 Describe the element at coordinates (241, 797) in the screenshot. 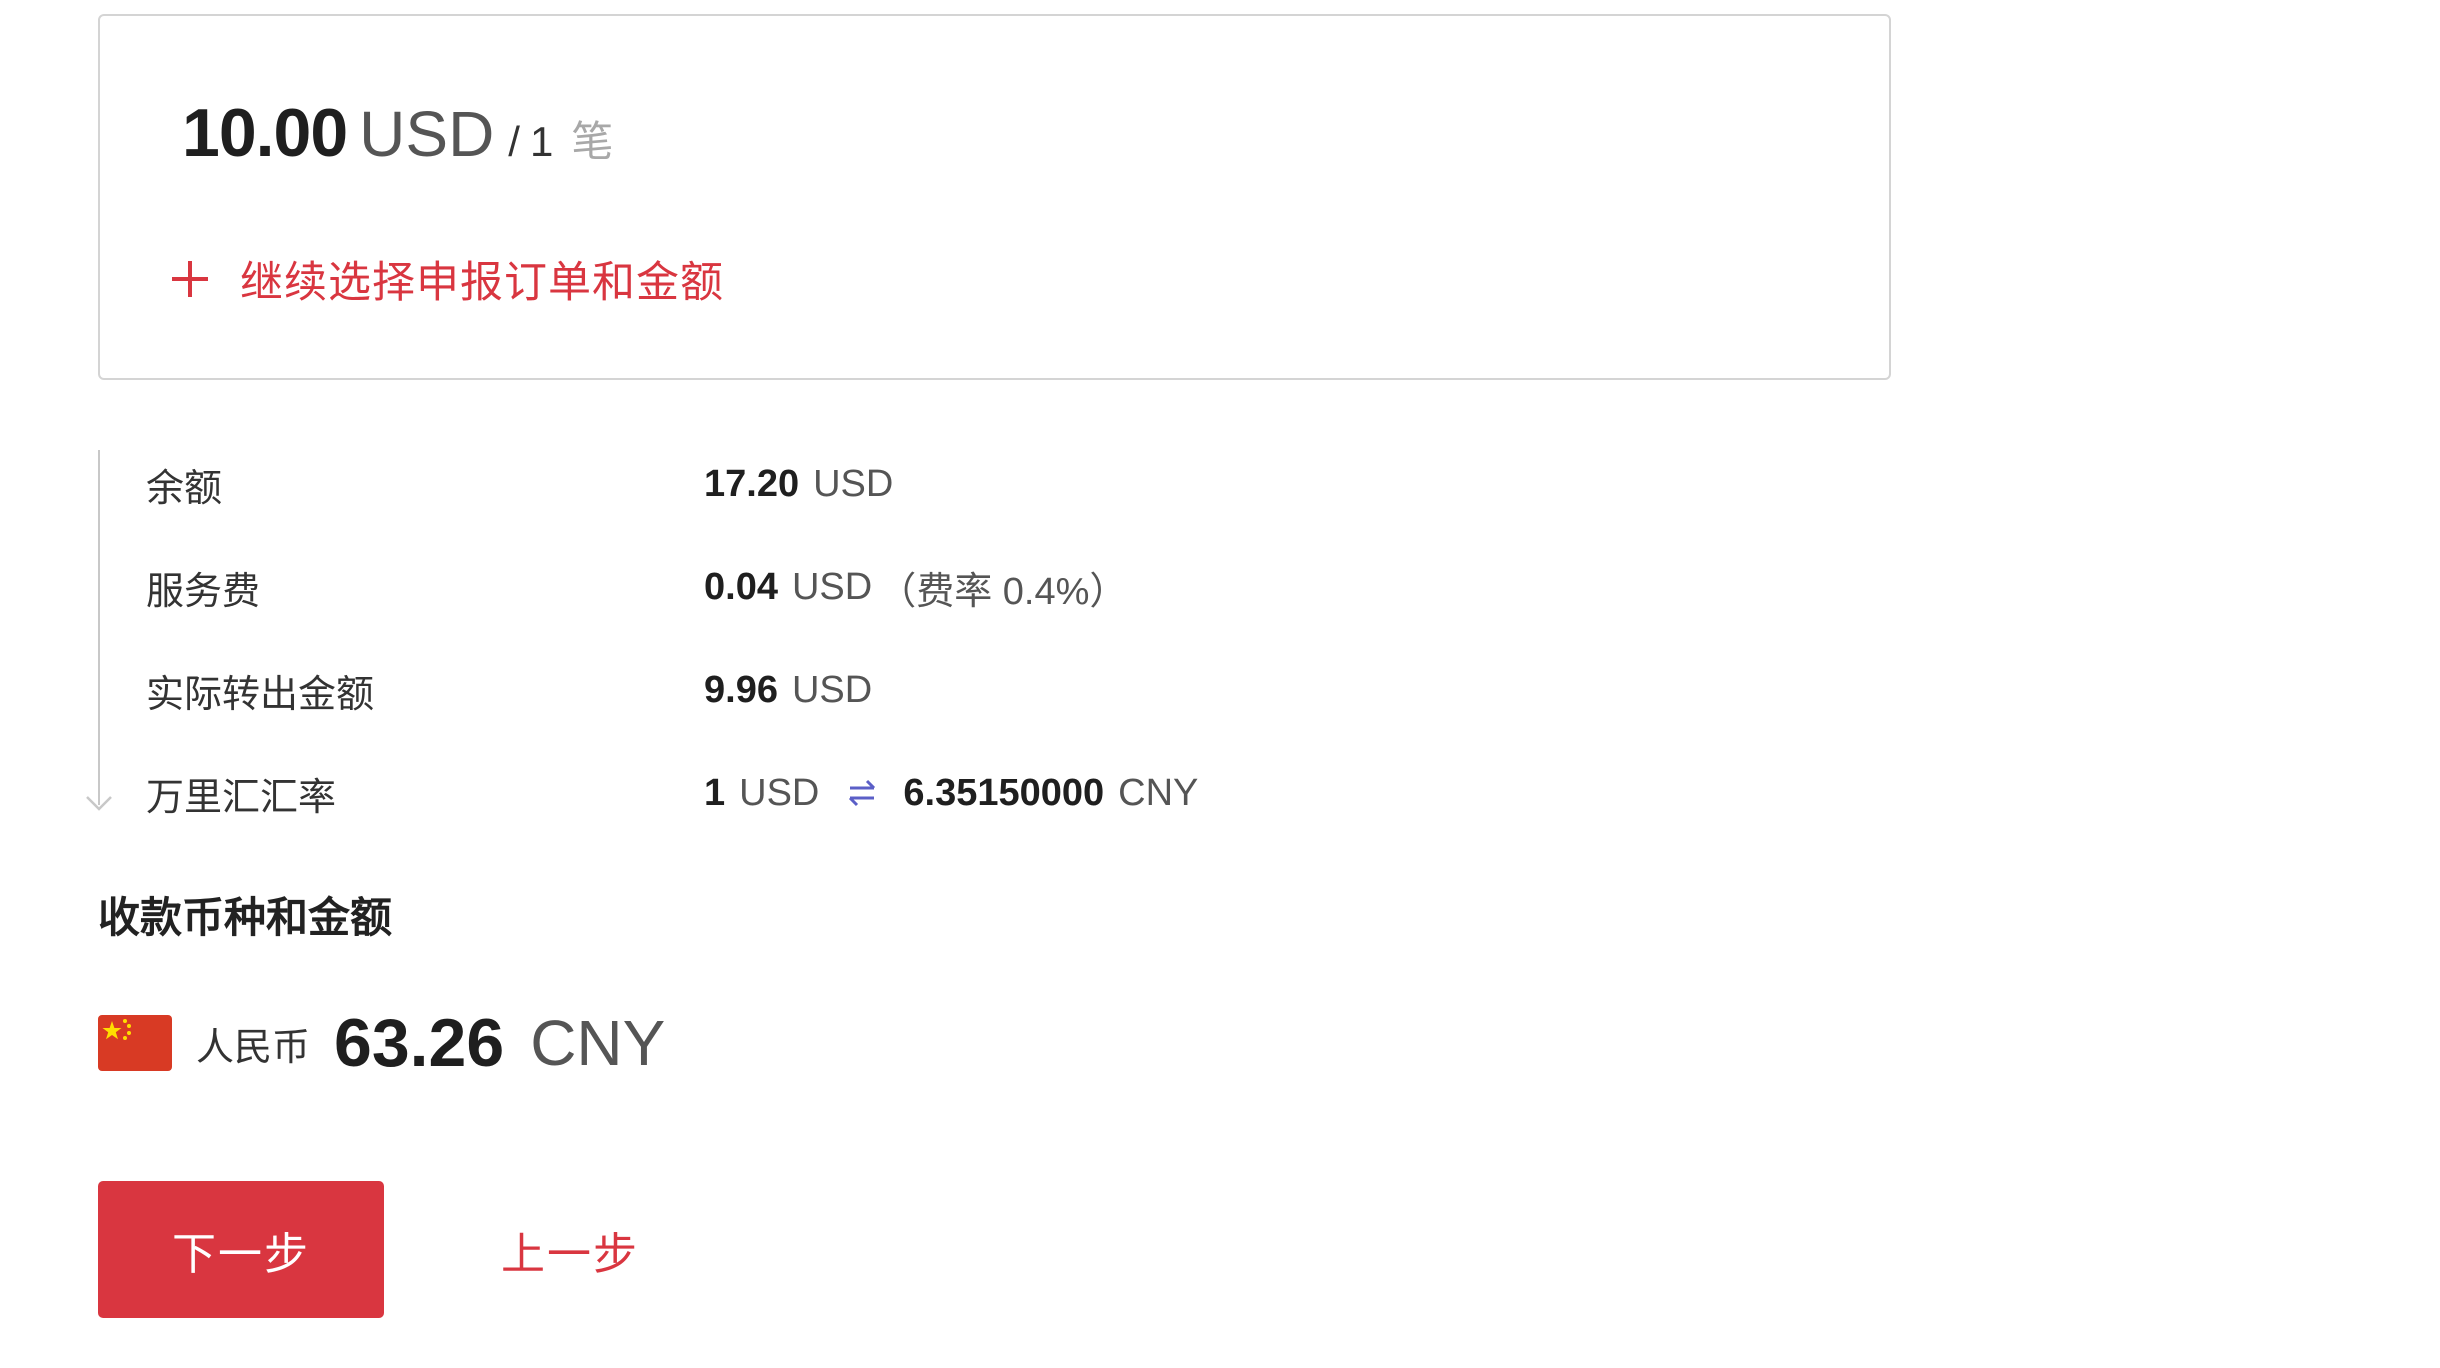

I see `exchange-rate-label: 万里汇汇率` at that location.